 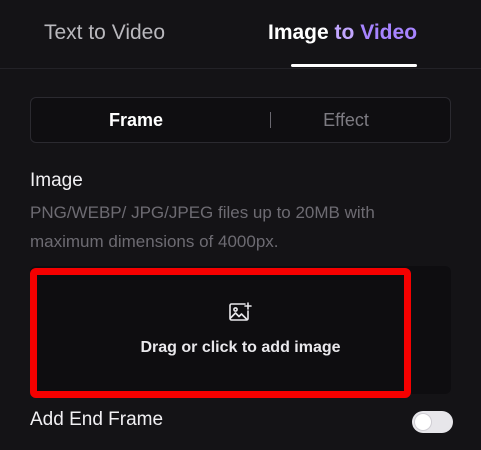 I want to click on tab-image-to-video: Image to Video, so click(x=342, y=33).